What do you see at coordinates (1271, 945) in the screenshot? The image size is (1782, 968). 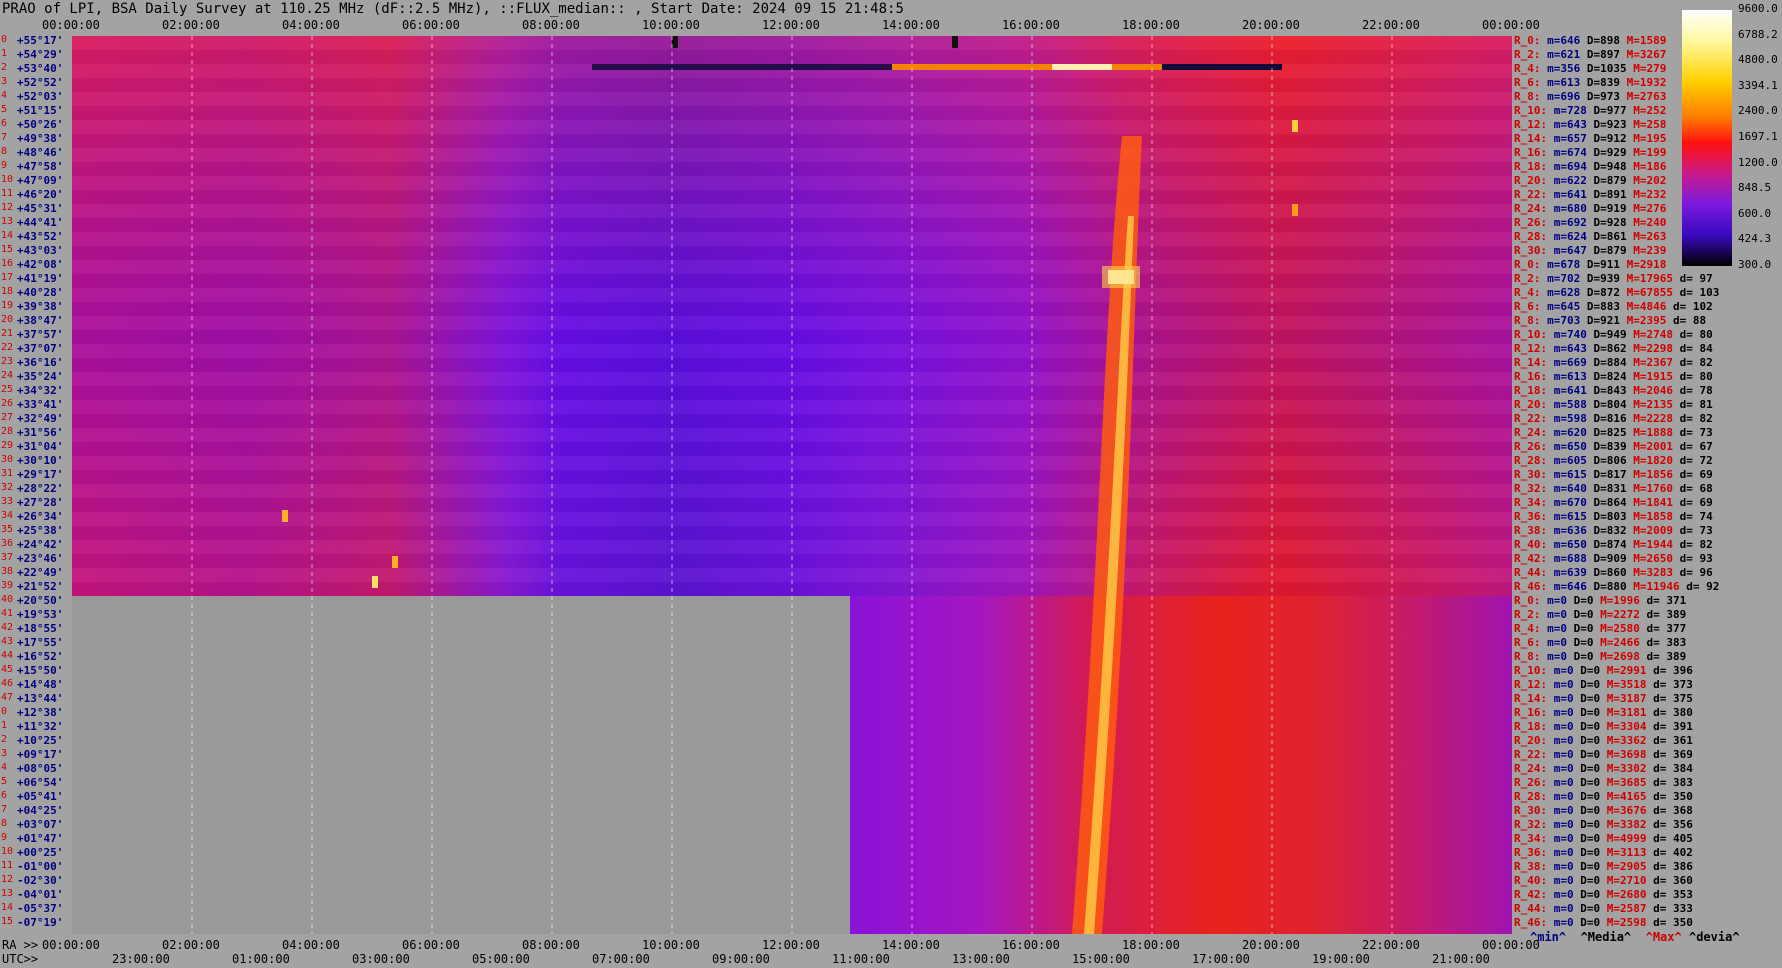 I see `ra-tick-bottom: 20:00:00` at bounding box center [1271, 945].